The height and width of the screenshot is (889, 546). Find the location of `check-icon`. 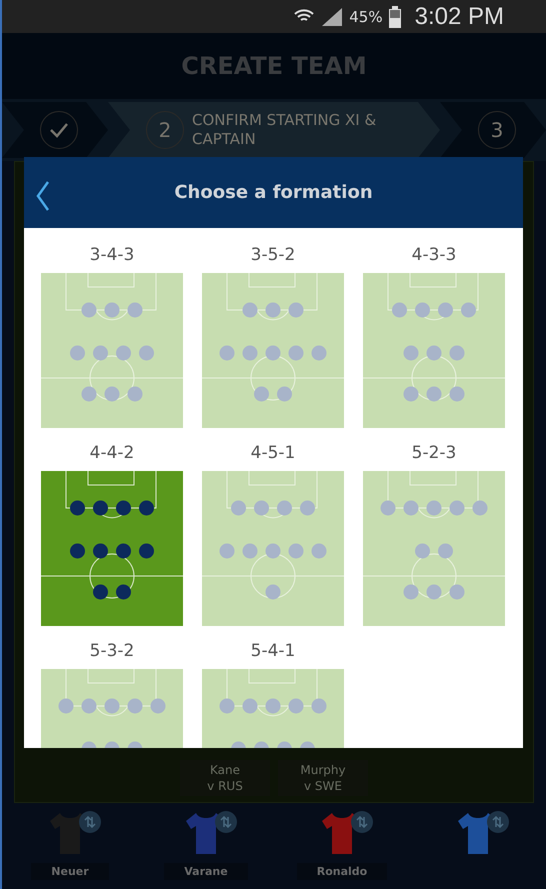

check-icon is located at coordinates (59, 130).